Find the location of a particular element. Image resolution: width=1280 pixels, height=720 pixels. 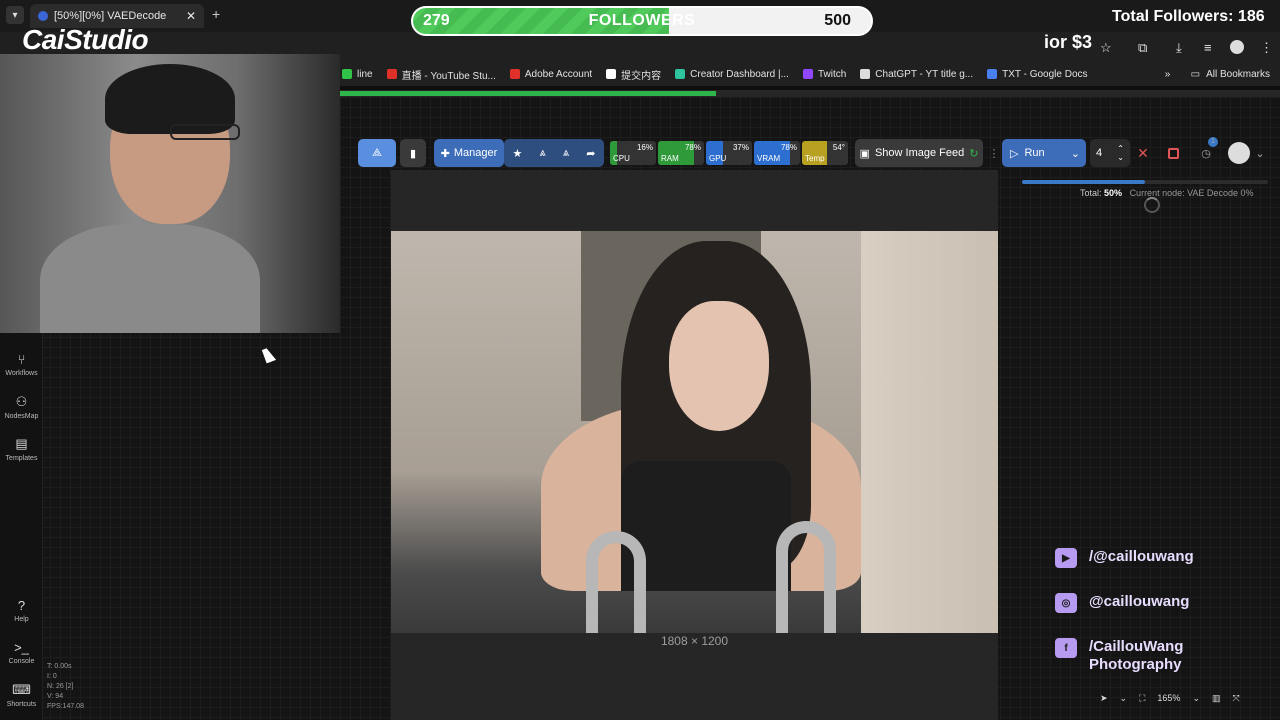

comfy-logo-button: ⟁ is located at coordinates (377, 153).